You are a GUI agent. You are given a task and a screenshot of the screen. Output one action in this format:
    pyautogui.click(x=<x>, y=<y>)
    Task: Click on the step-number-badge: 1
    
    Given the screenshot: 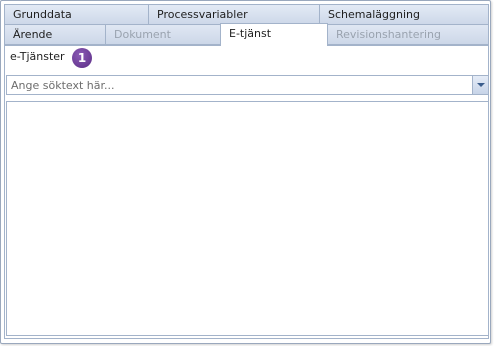 What is the action you would take?
    pyautogui.click(x=82, y=58)
    